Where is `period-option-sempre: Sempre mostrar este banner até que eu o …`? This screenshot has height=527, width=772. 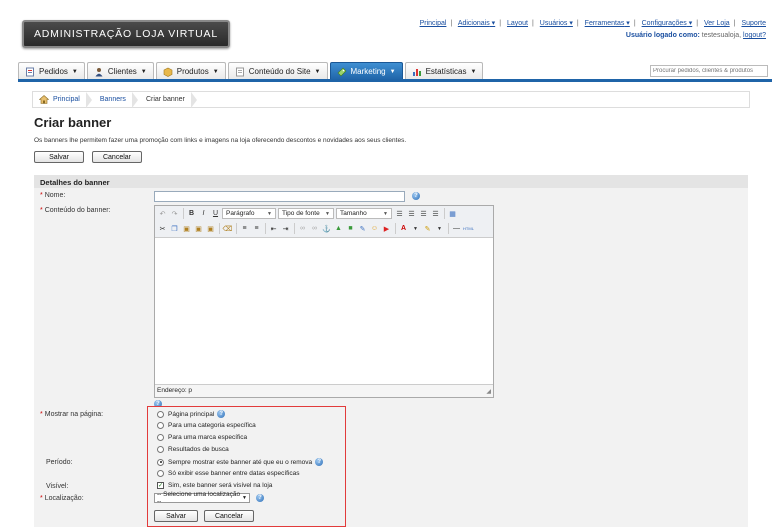 period-option-sempre: Sempre mostrar este banner até que eu o … is located at coordinates (240, 462).